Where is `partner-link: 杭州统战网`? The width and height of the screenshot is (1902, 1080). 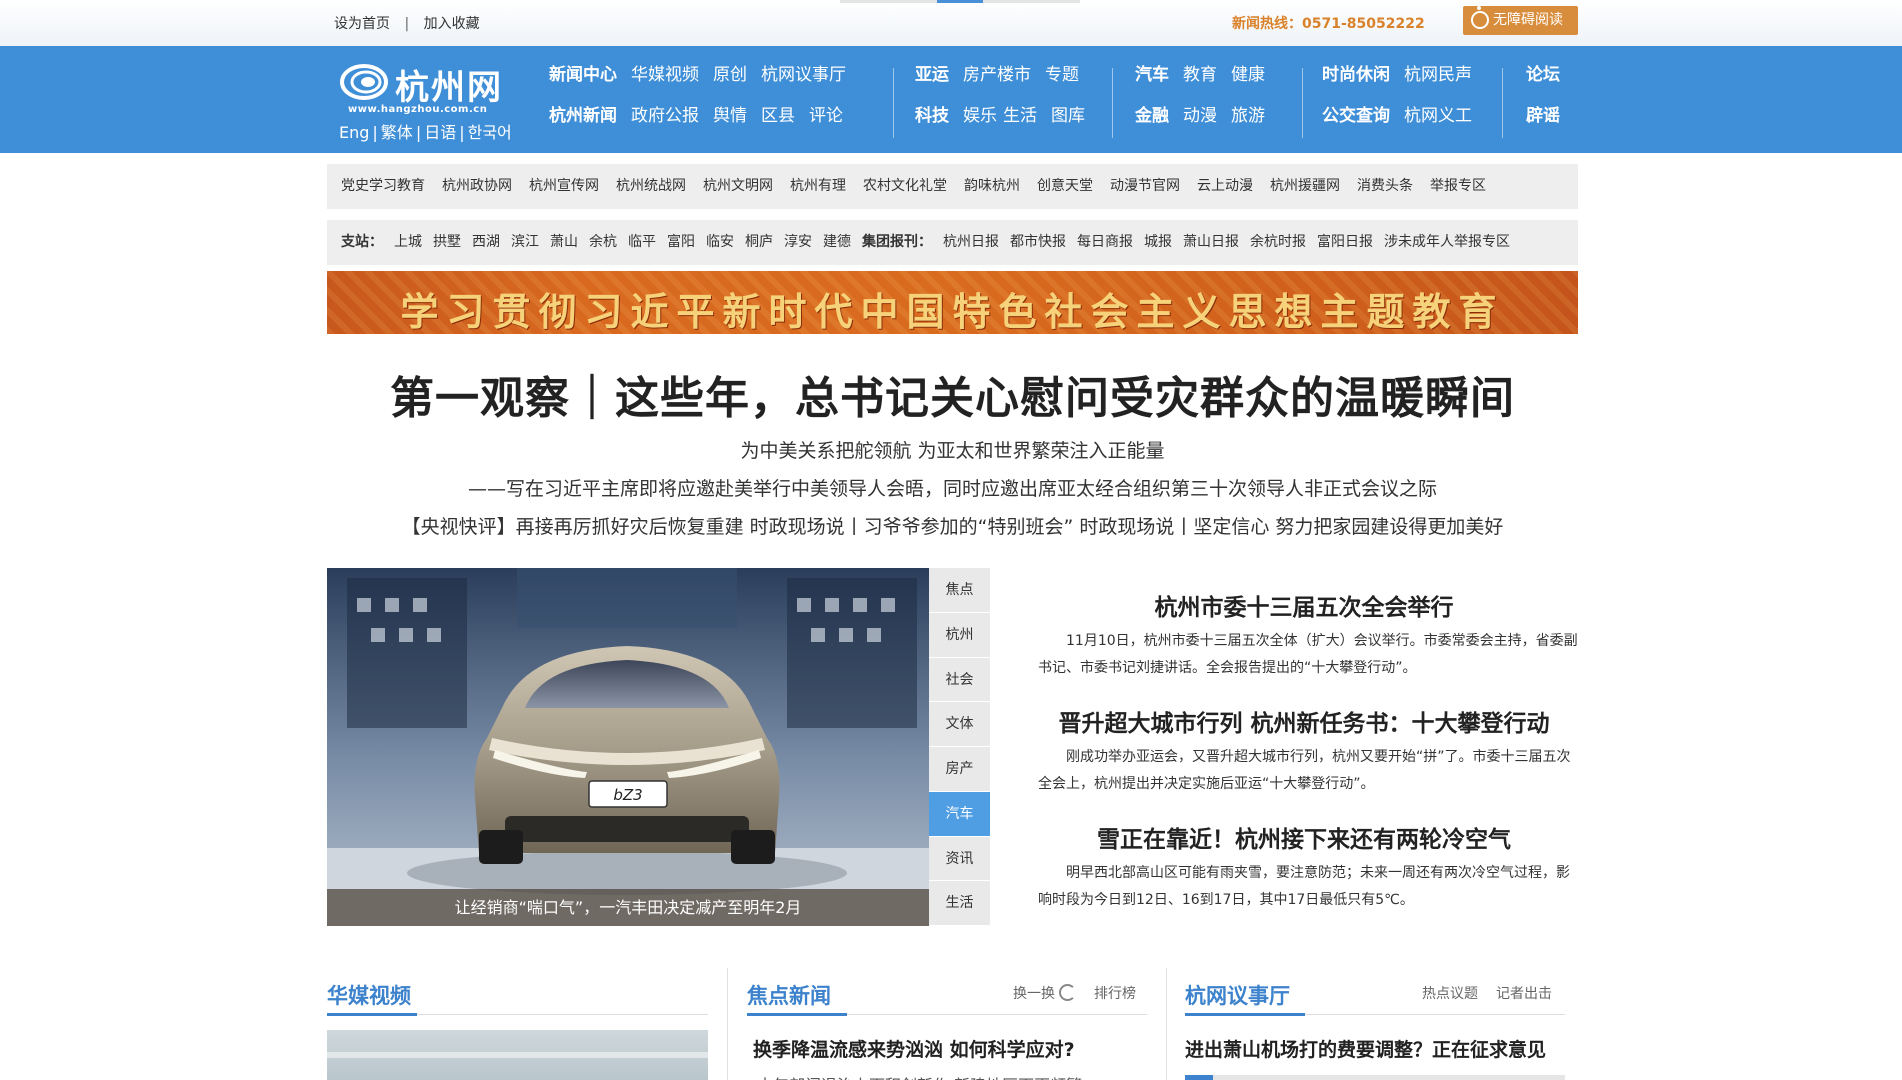
partner-link: 杭州统战网 is located at coordinates (651, 186).